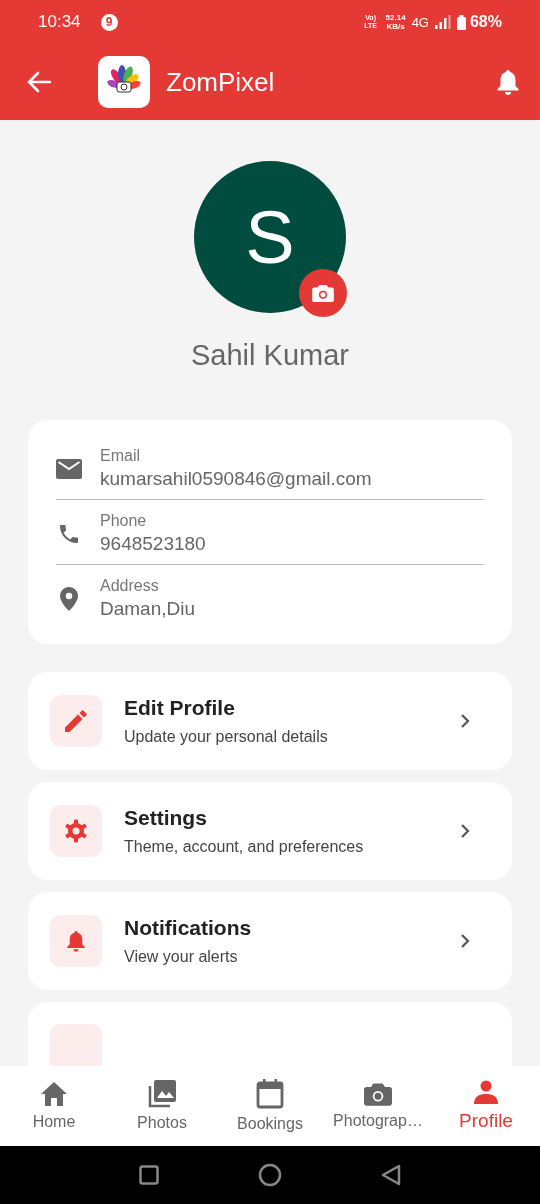  What do you see at coordinates (181, 957) in the screenshot?
I see `menu-subtitle: View your alerts` at bounding box center [181, 957].